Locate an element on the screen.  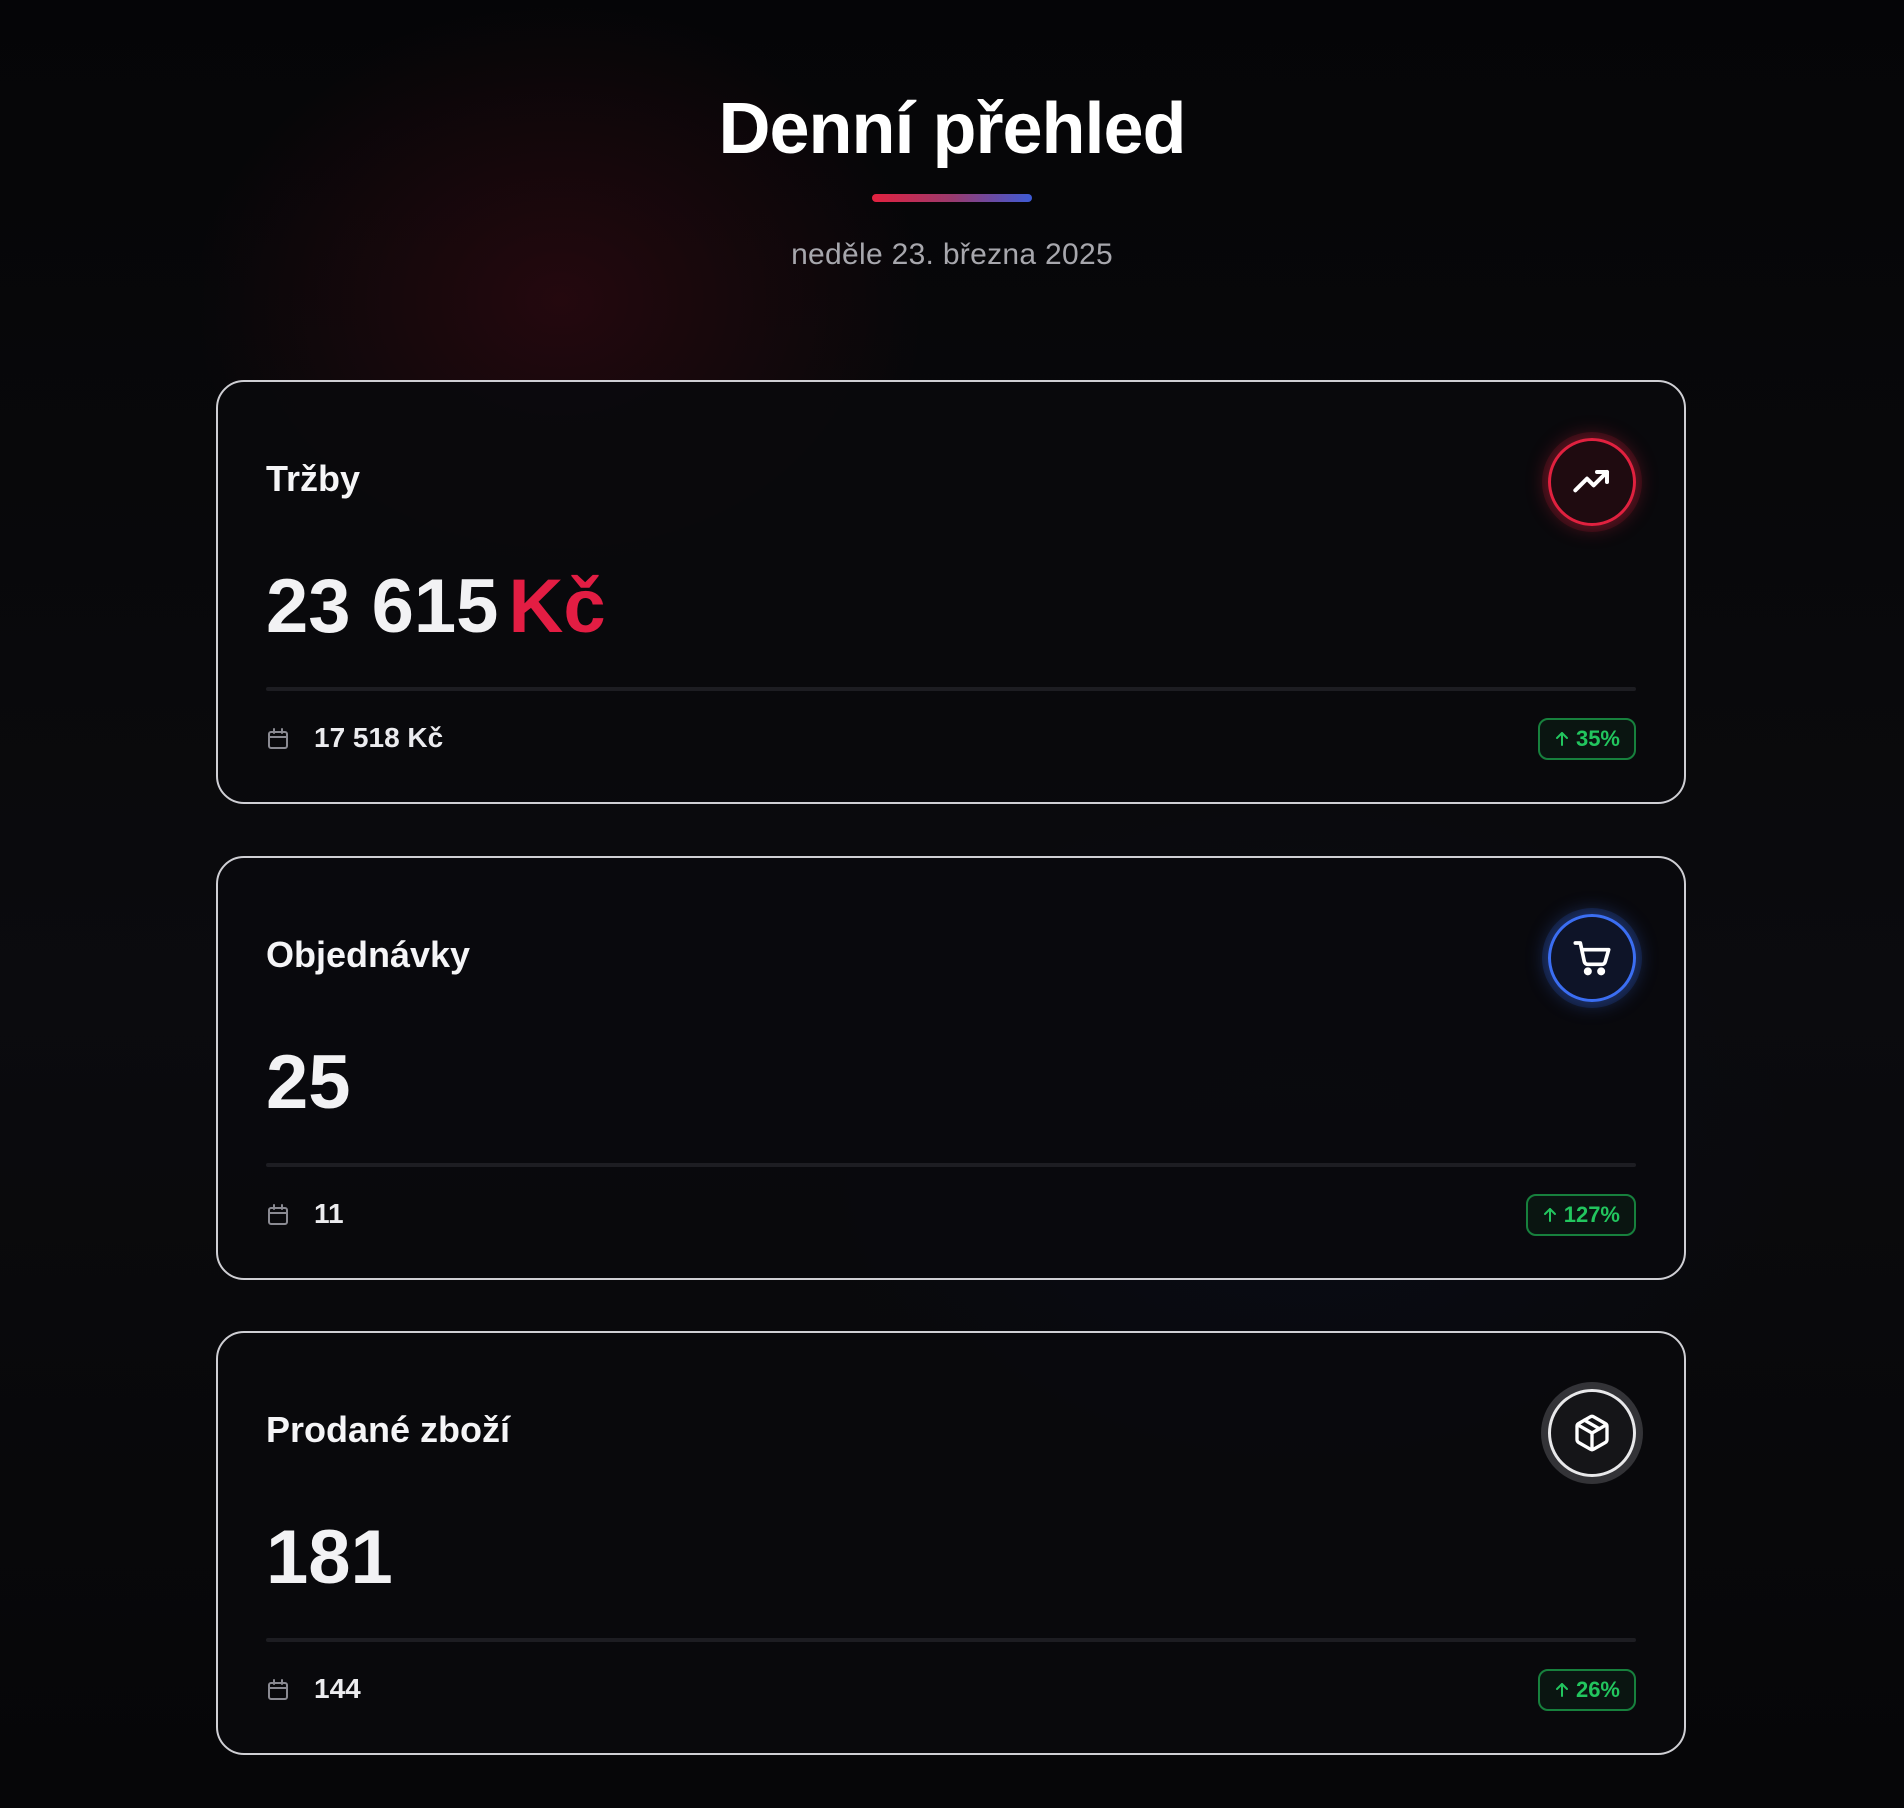
change-badge: 35% is located at coordinates (1586, 739).